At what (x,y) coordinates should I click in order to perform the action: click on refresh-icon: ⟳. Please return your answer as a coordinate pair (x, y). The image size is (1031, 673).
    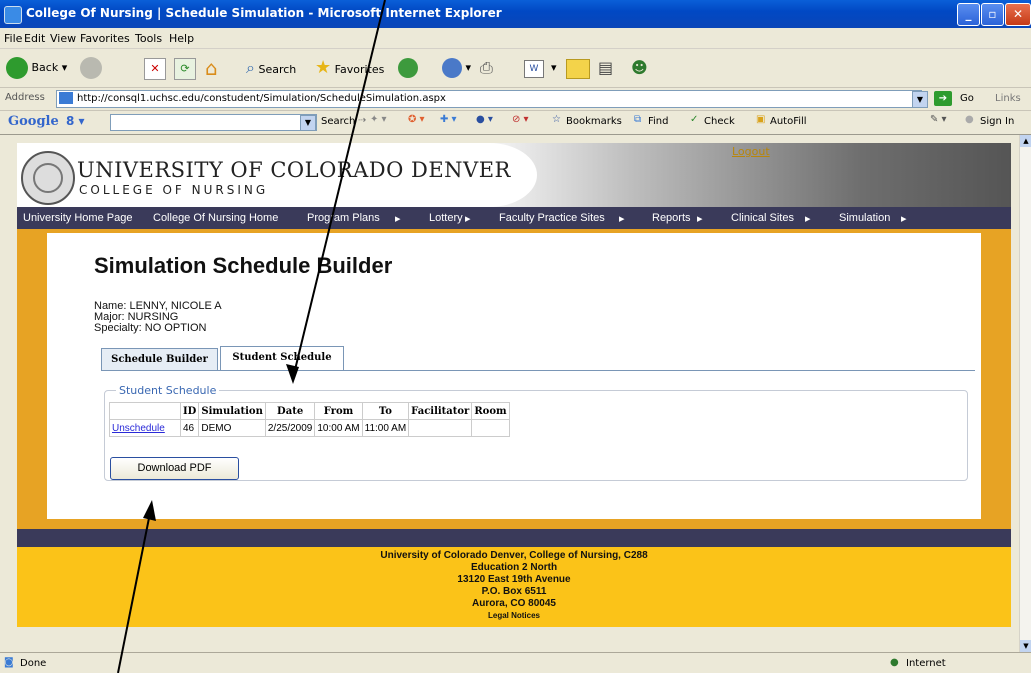
    Looking at the image, I should click on (185, 69).